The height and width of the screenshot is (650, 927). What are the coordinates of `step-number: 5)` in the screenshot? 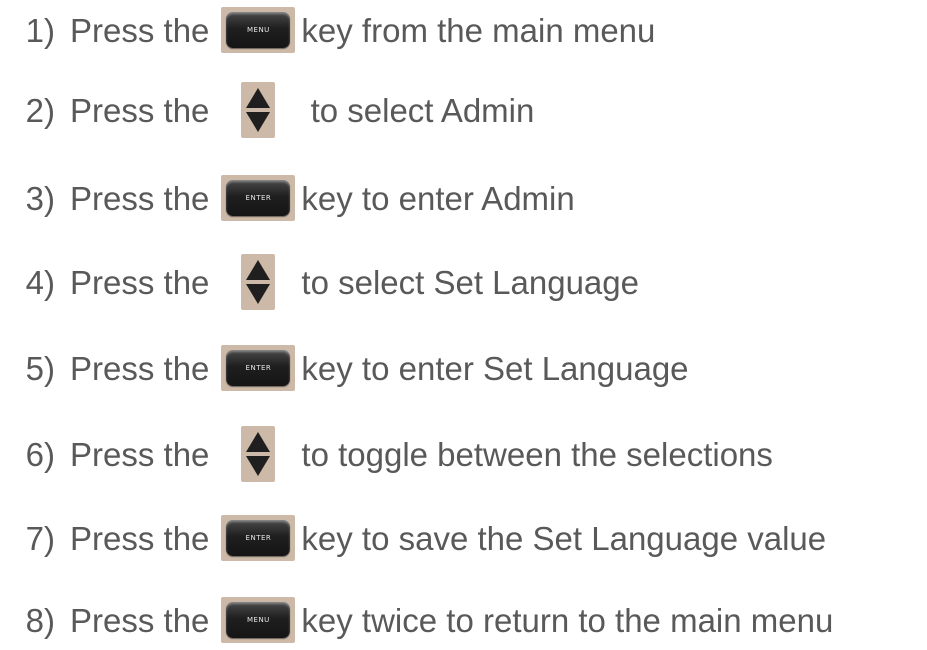 It's located at (40, 368).